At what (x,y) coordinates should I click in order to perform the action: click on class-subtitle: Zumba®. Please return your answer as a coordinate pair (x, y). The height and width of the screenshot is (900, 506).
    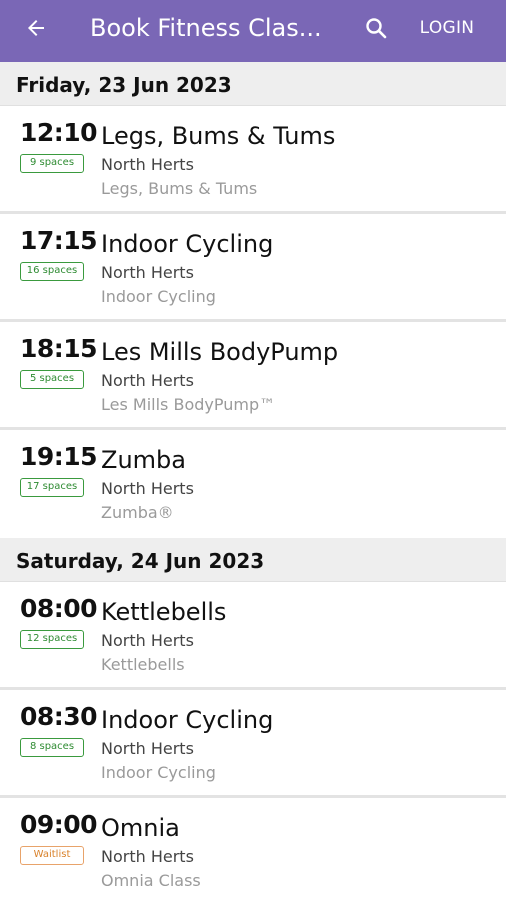
    Looking at the image, I should click on (137, 512).